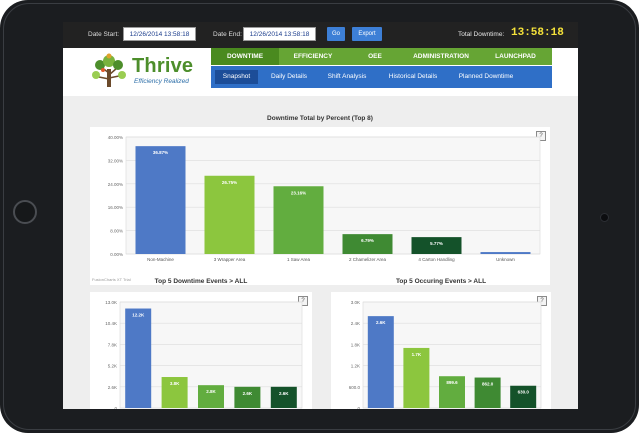 The image size is (639, 433). I want to click on main-nav-downtime: DOWNTIME, so click(245, 56).